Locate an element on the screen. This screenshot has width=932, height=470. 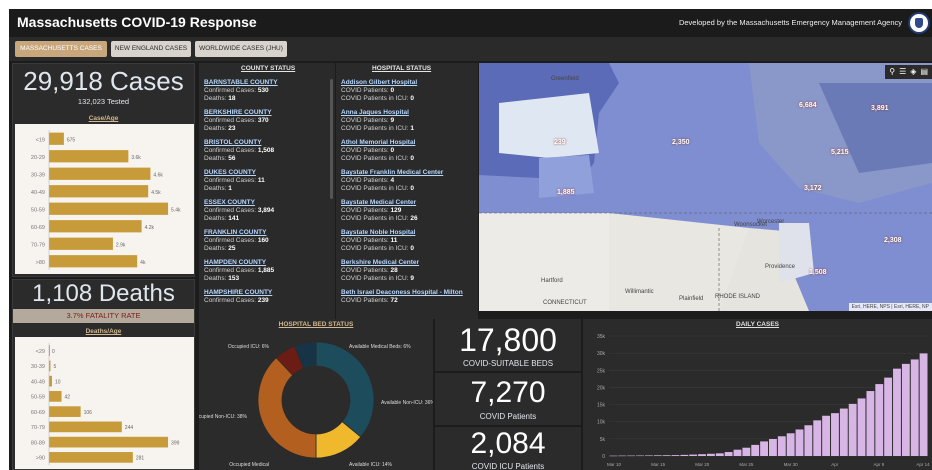
age-bar is located at coordinates (89, 156).